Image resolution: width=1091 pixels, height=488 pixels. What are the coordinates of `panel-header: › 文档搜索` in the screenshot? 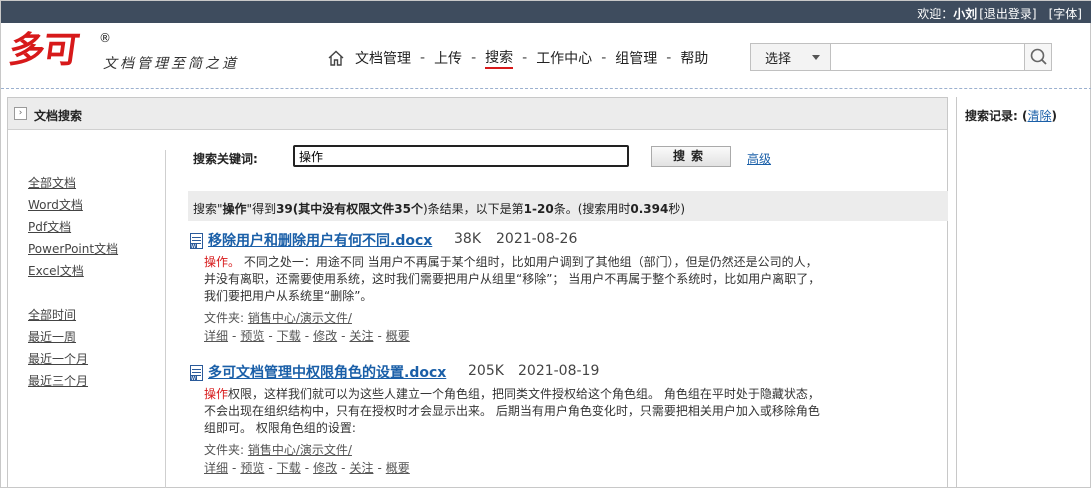 It's located at (477, 114).